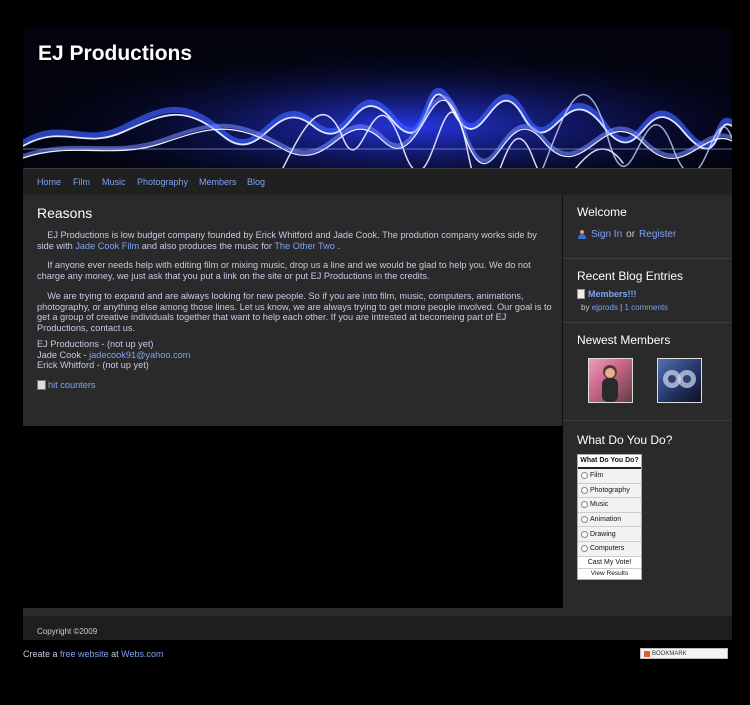 The height and width of the screenshot is (705, 750). I want to click on poll-option-photography: Photography, so click(609, 491).